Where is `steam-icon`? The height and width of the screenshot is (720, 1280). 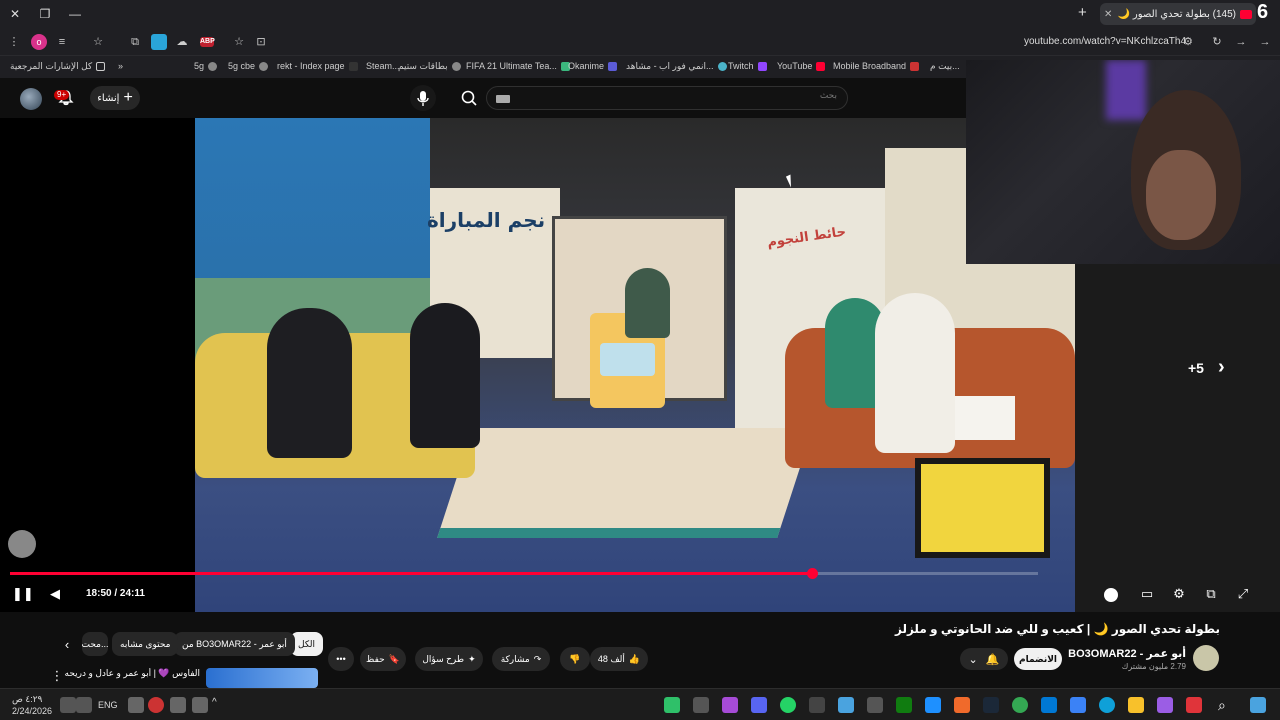 steam-icon is located at coordinates (991, 705).